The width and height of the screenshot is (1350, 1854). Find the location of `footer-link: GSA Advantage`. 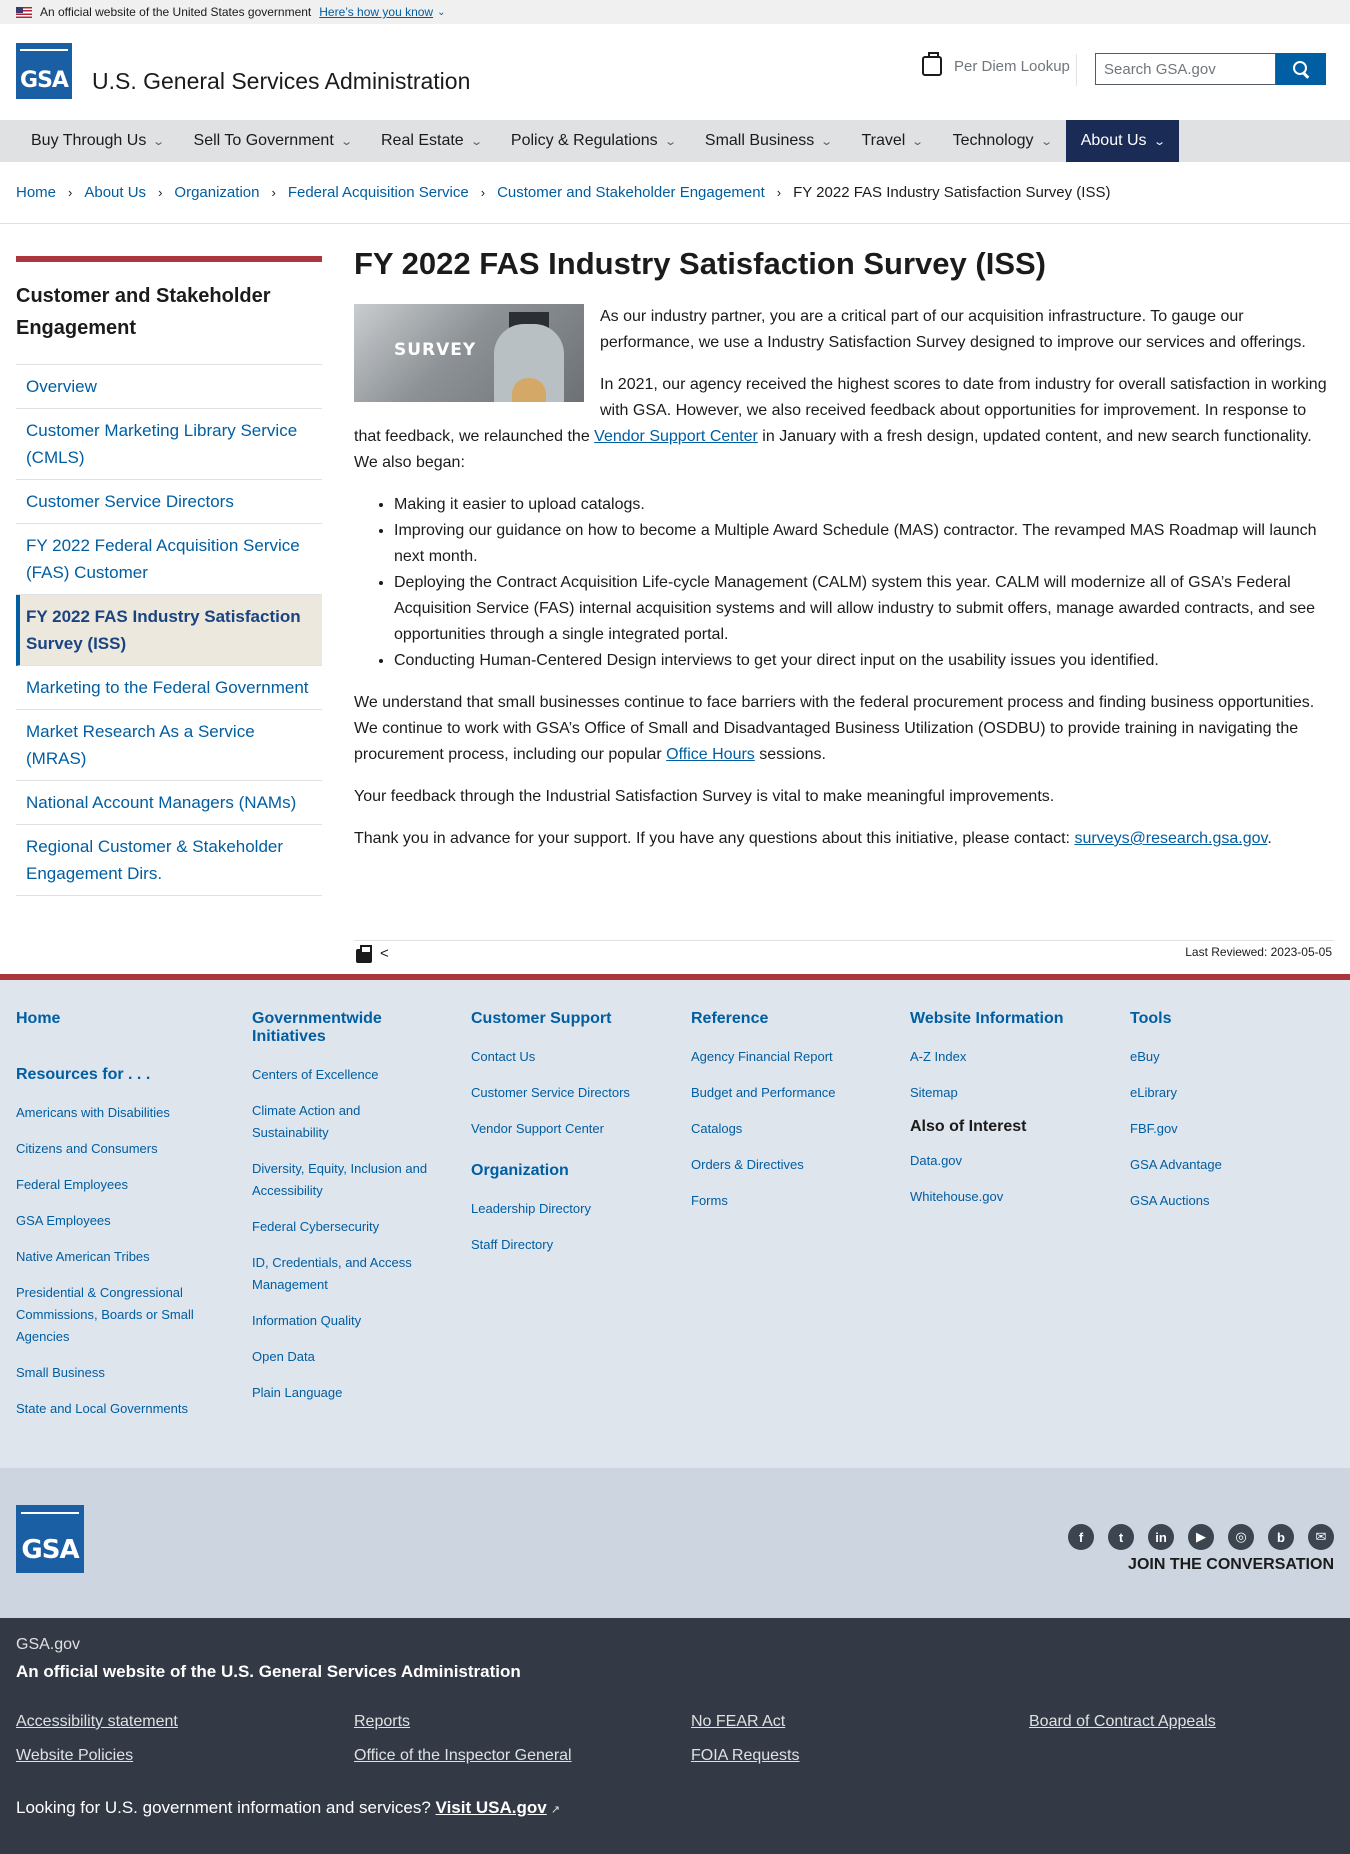

footer-link: GSA Advantage is located at coordinates (1230, 1165).